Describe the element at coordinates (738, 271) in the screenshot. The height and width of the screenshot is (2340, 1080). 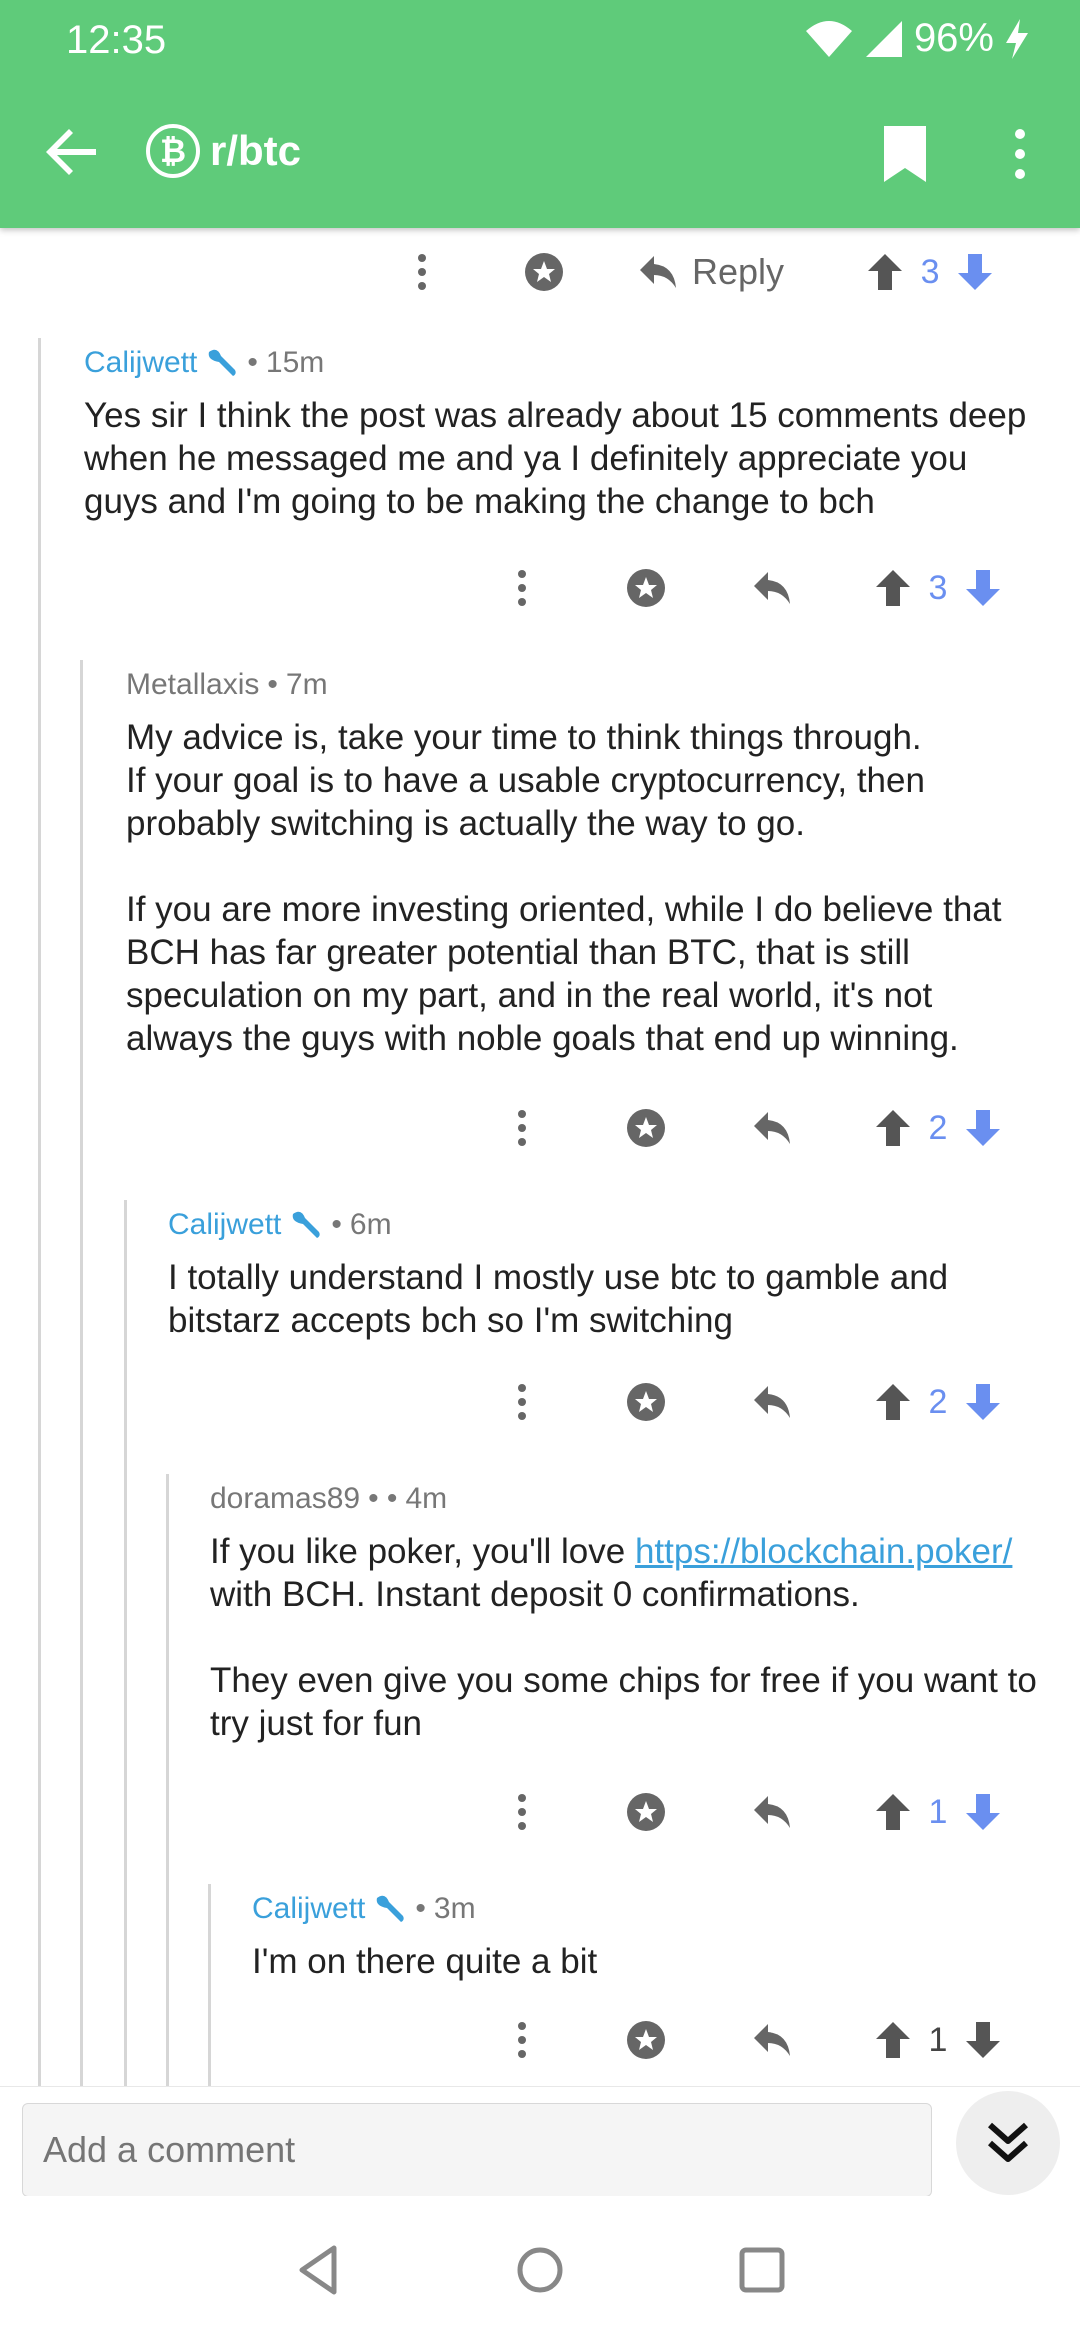
I see `reply-label: Reply` at that location.